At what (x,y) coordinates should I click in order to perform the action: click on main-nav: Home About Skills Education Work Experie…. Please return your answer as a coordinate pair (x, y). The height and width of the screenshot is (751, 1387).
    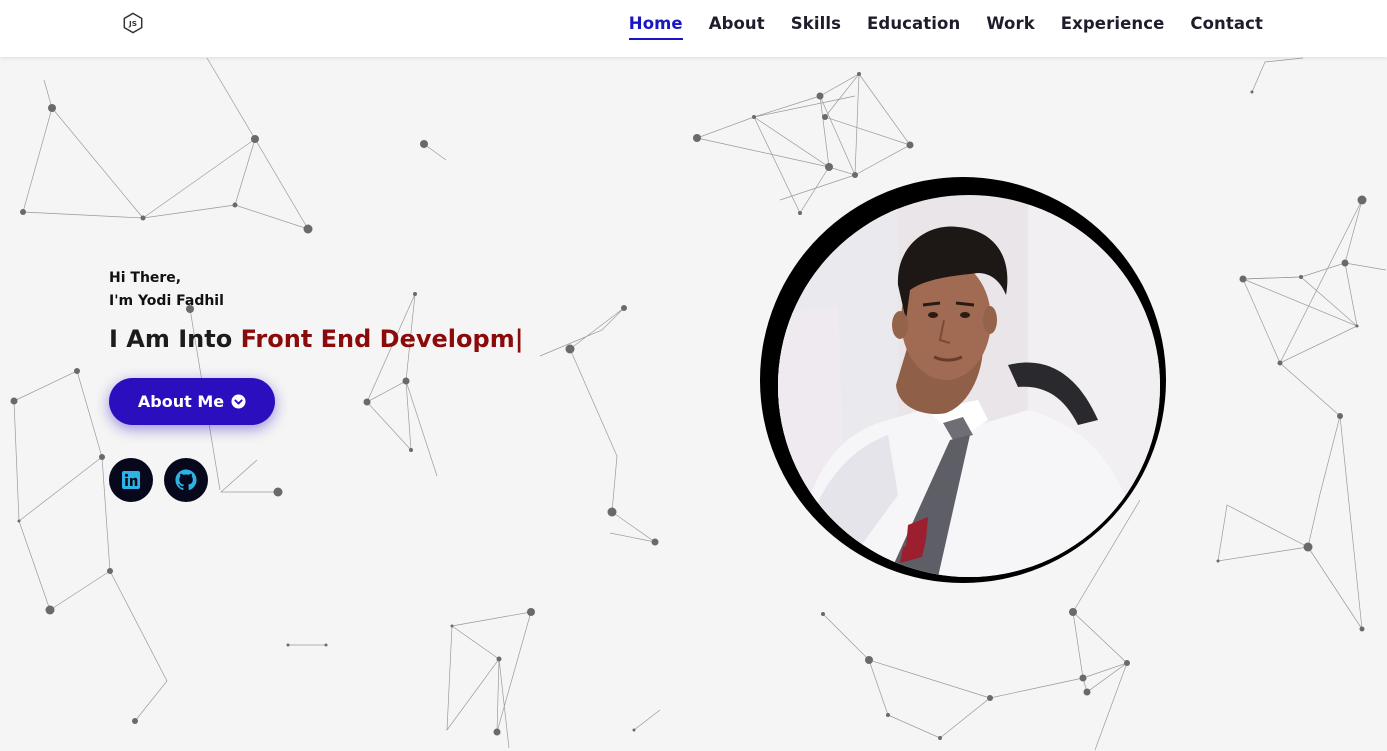
    Looking at the image, I should click on (933, 27).